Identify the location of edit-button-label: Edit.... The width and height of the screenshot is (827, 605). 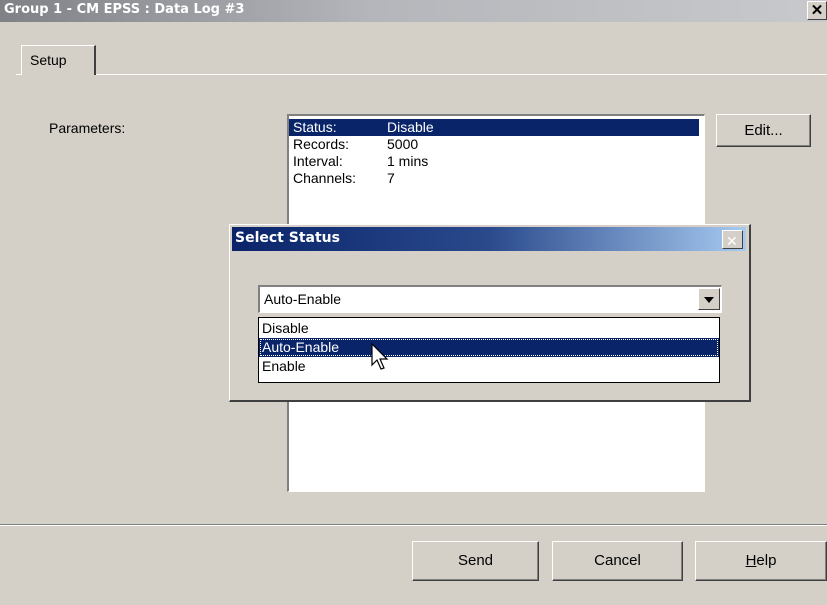
(763, 130).